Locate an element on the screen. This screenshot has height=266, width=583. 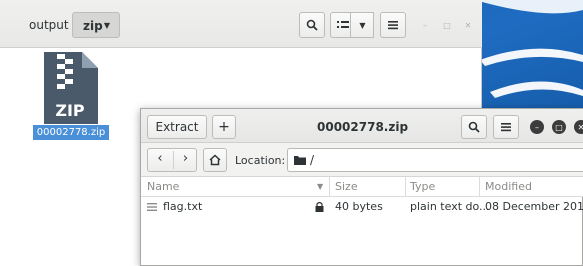
search-button is located at coordinates (312, 25).